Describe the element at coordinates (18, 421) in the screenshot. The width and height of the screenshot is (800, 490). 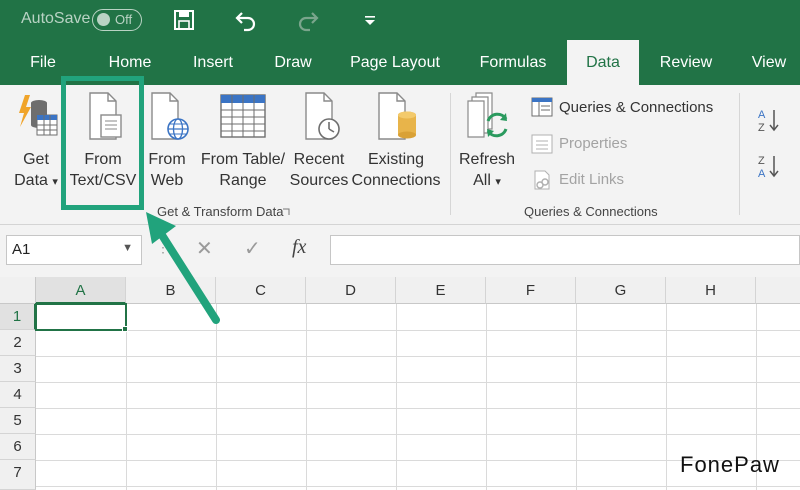
I see `row-header-5: 5` at that location.